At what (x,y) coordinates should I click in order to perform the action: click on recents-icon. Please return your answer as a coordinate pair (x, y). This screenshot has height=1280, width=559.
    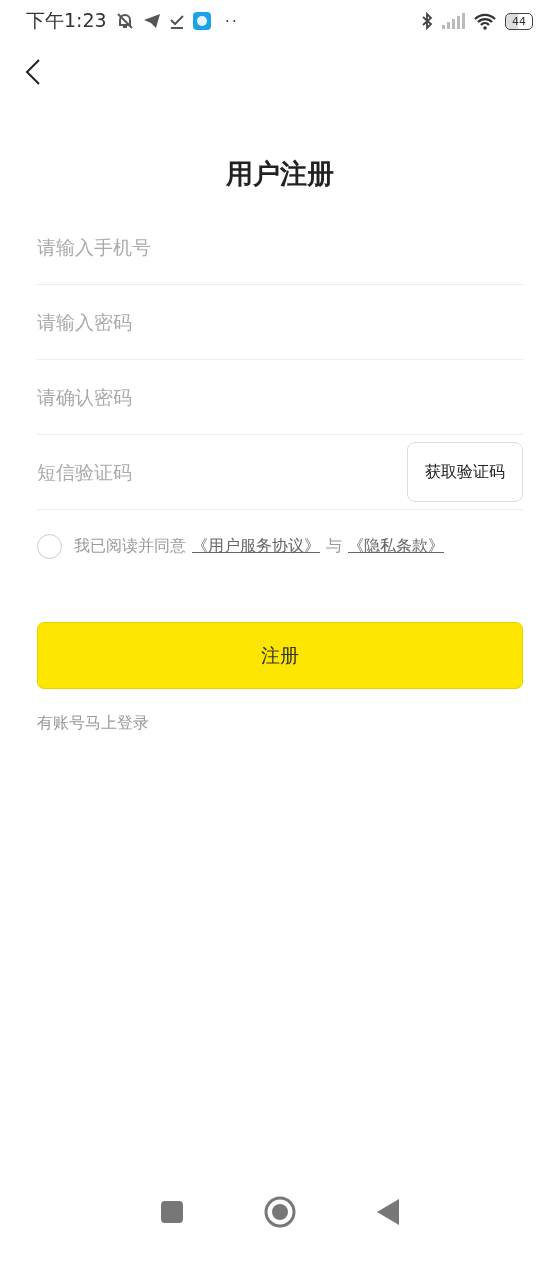
    Looking at the image, I should click on (171, 1212).